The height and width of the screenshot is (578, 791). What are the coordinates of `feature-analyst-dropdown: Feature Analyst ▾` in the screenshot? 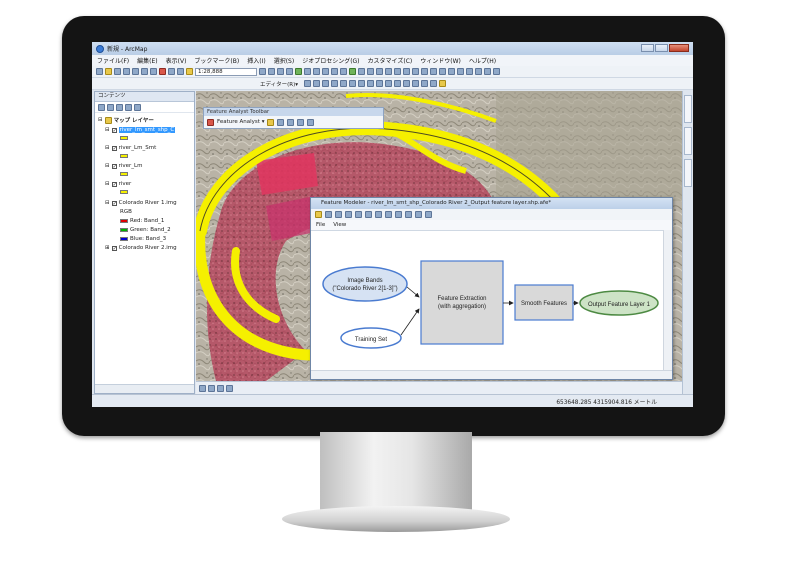 It's located at (240, 122).